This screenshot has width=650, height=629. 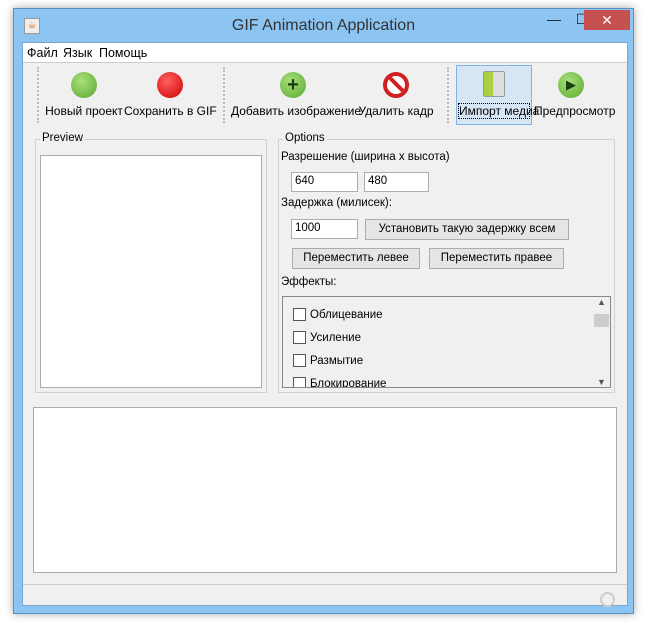 I want to click on effect-item: Облицевание, so click(x=338, y=314).